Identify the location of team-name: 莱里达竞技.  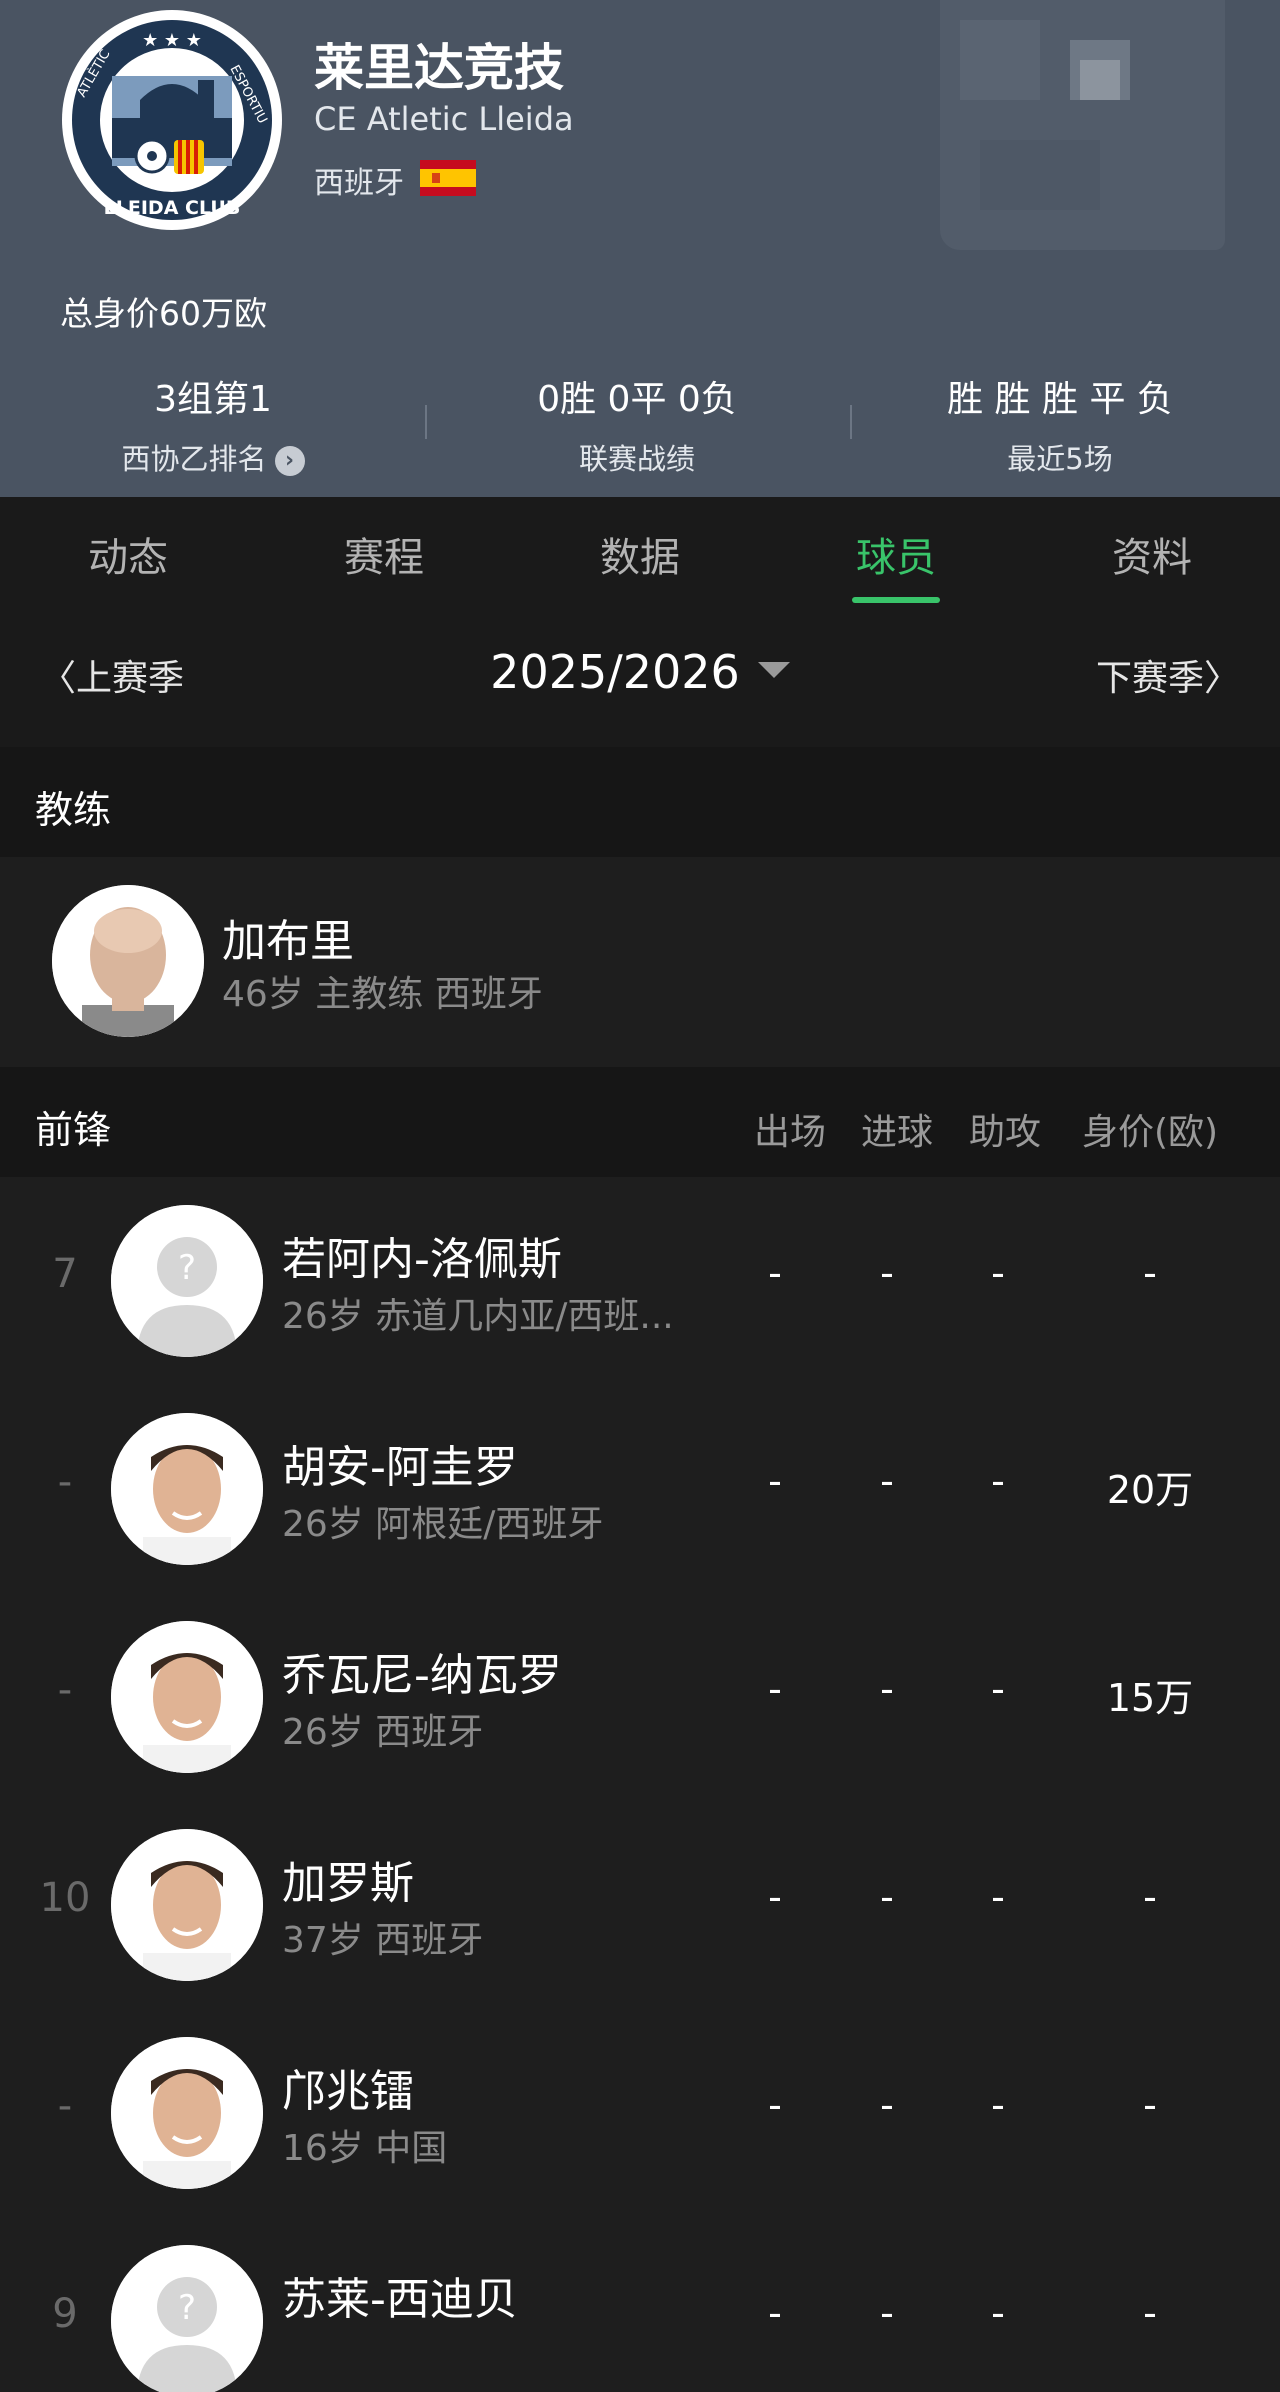
(439, 68).